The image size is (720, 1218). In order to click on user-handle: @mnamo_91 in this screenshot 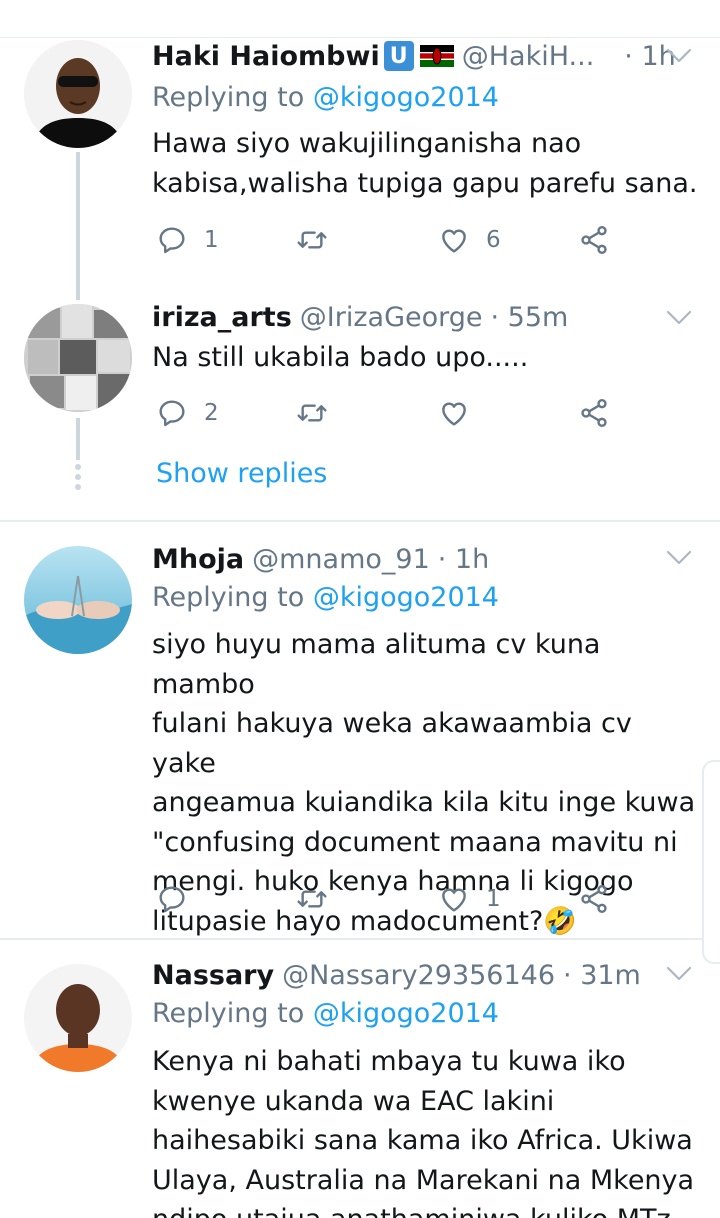, I will do `click(341, 559)`.